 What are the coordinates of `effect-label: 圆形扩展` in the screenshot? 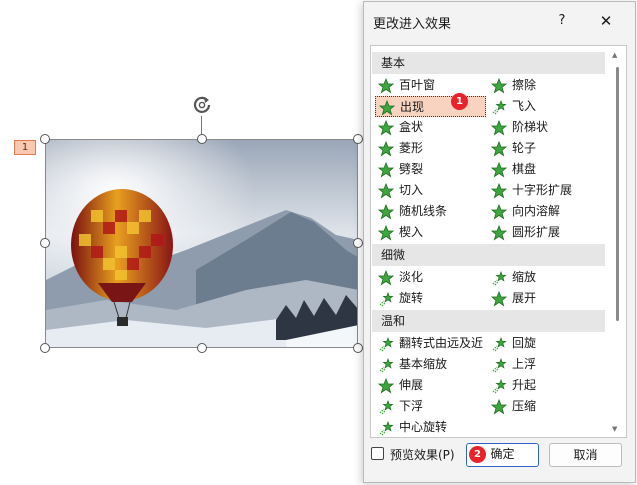 It's located at (536, 232).